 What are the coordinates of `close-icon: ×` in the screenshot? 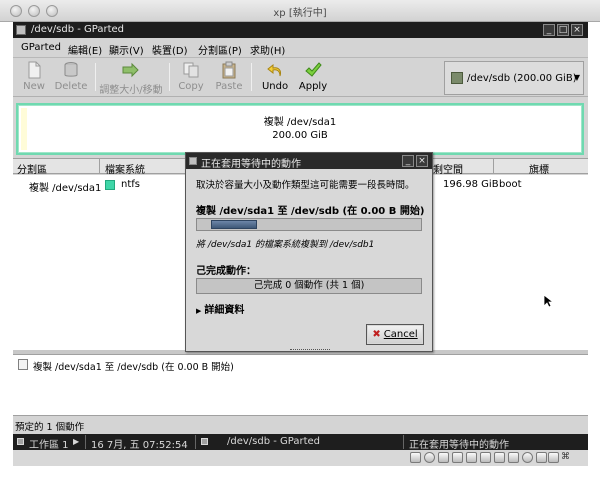 It's located at (577, 30).